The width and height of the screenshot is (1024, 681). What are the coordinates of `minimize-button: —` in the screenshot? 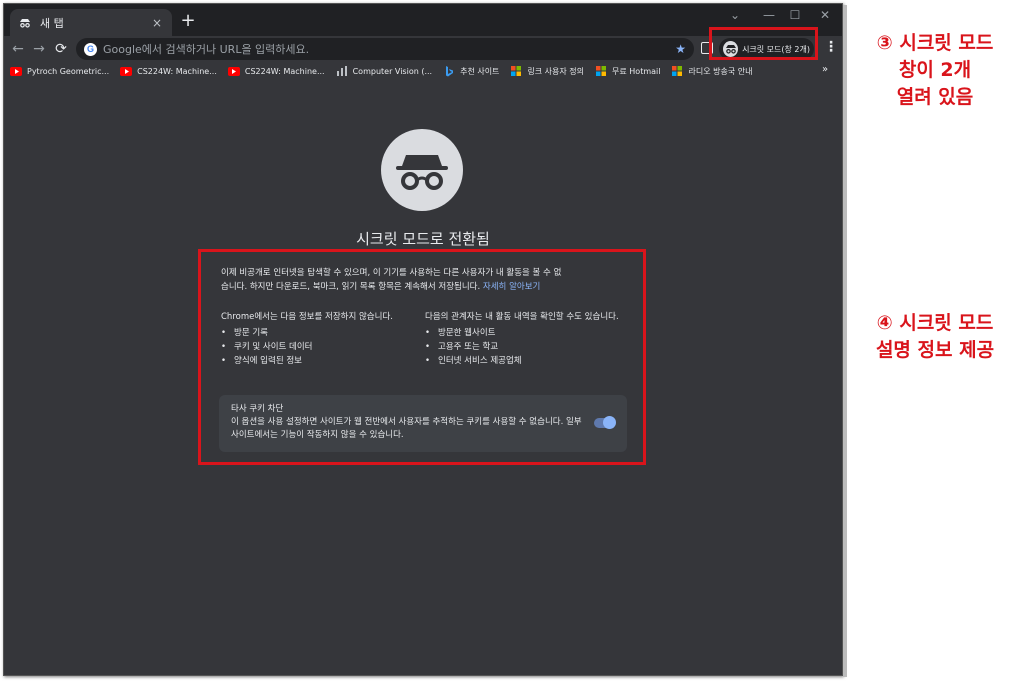 It's located at (769, 15).